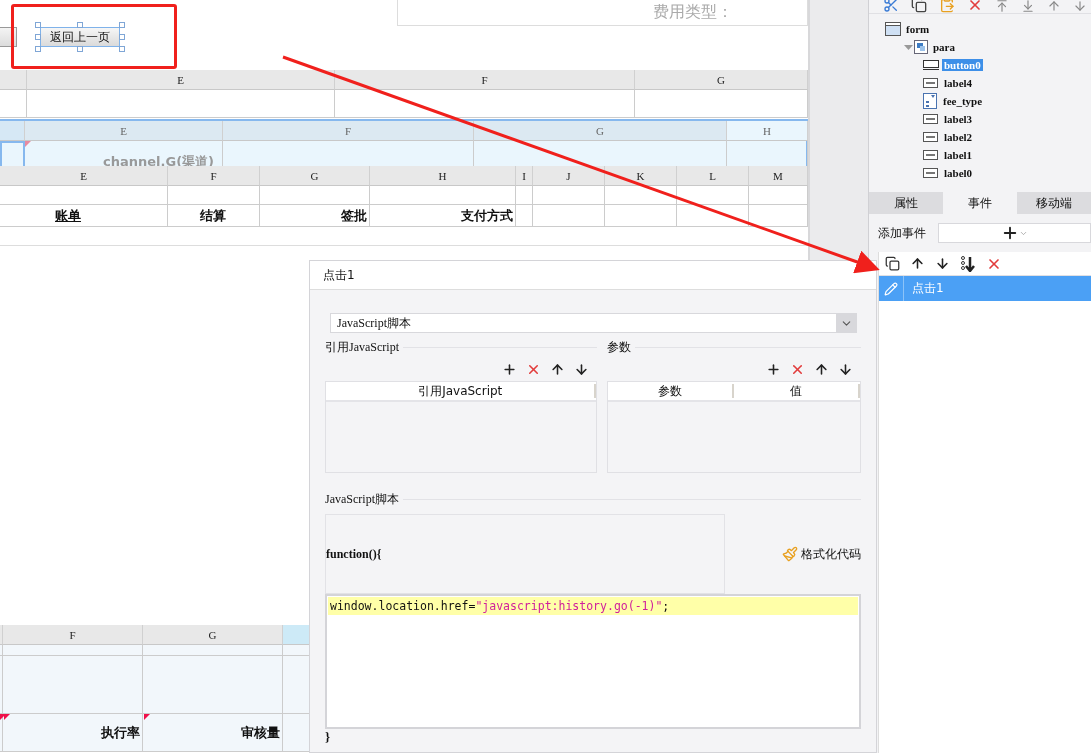  I want to click on cell-text: 支付方式, so click(487, 215).